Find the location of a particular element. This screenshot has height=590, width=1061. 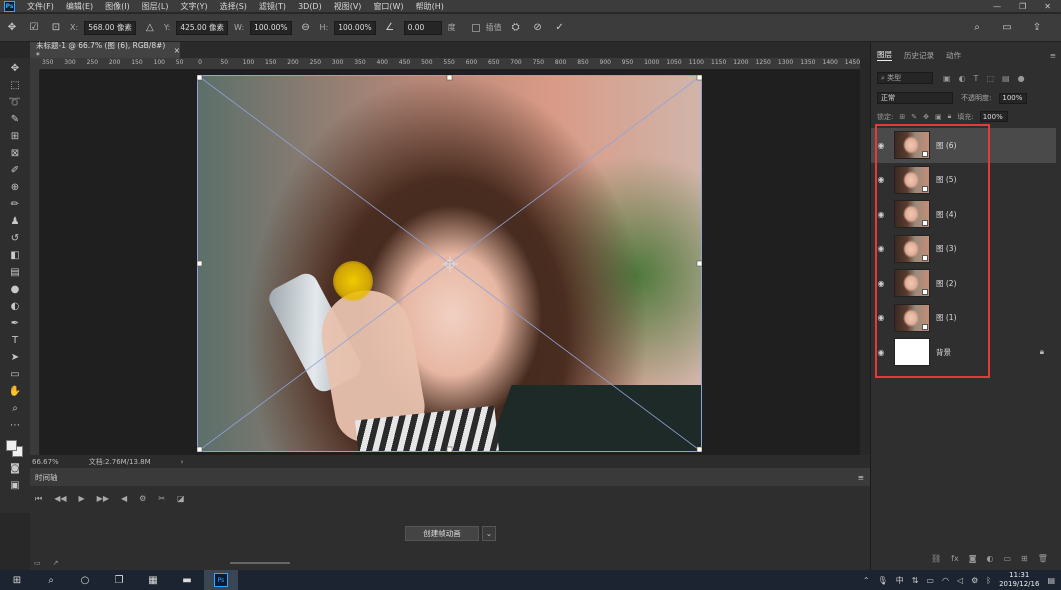

next-frame-icon: ▶▶ is located at coordinates (103, 499).